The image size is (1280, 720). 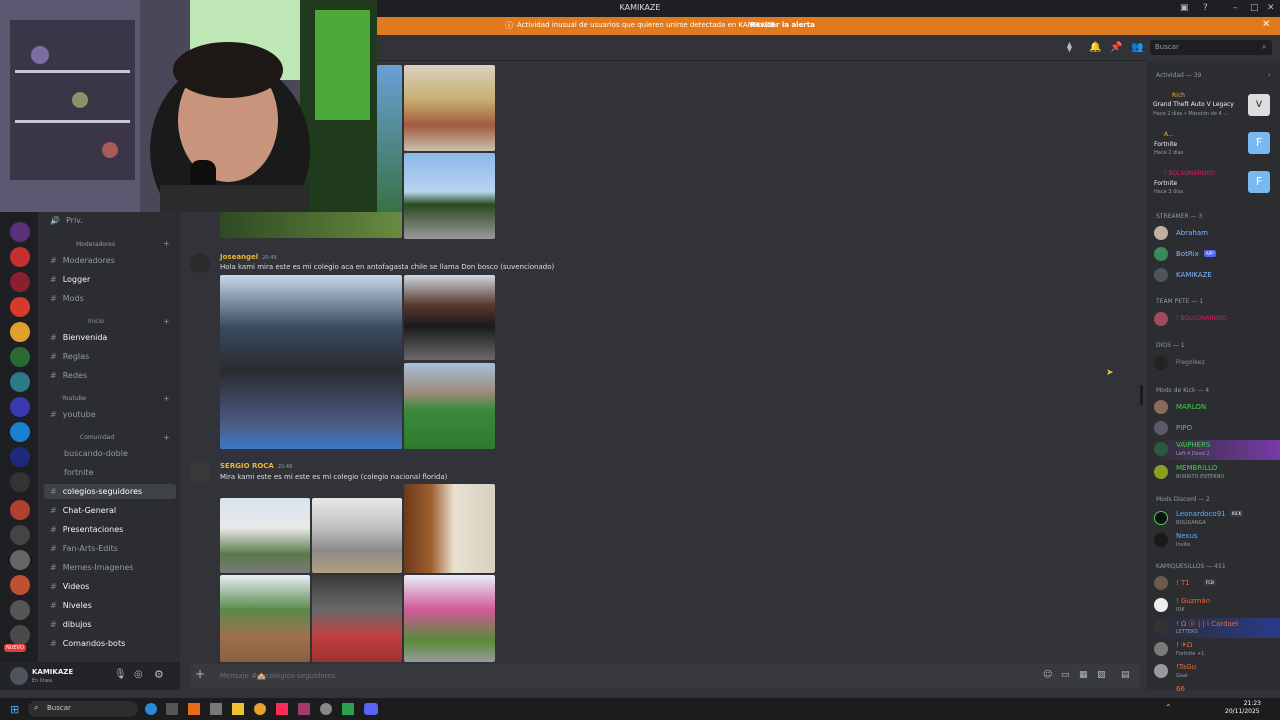 I want to click on channel-presentaciones: # Presentaciones, so click(x=86, y=529).